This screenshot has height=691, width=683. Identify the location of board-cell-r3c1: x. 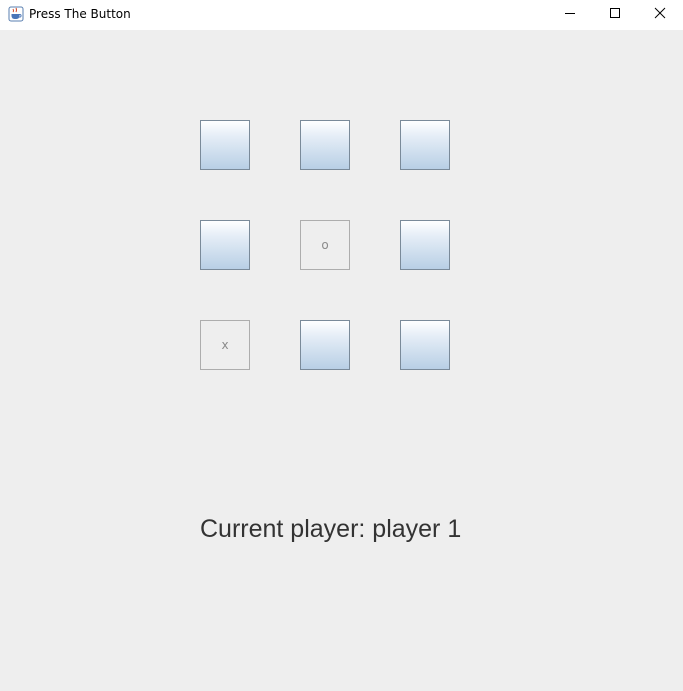
(225, 345).